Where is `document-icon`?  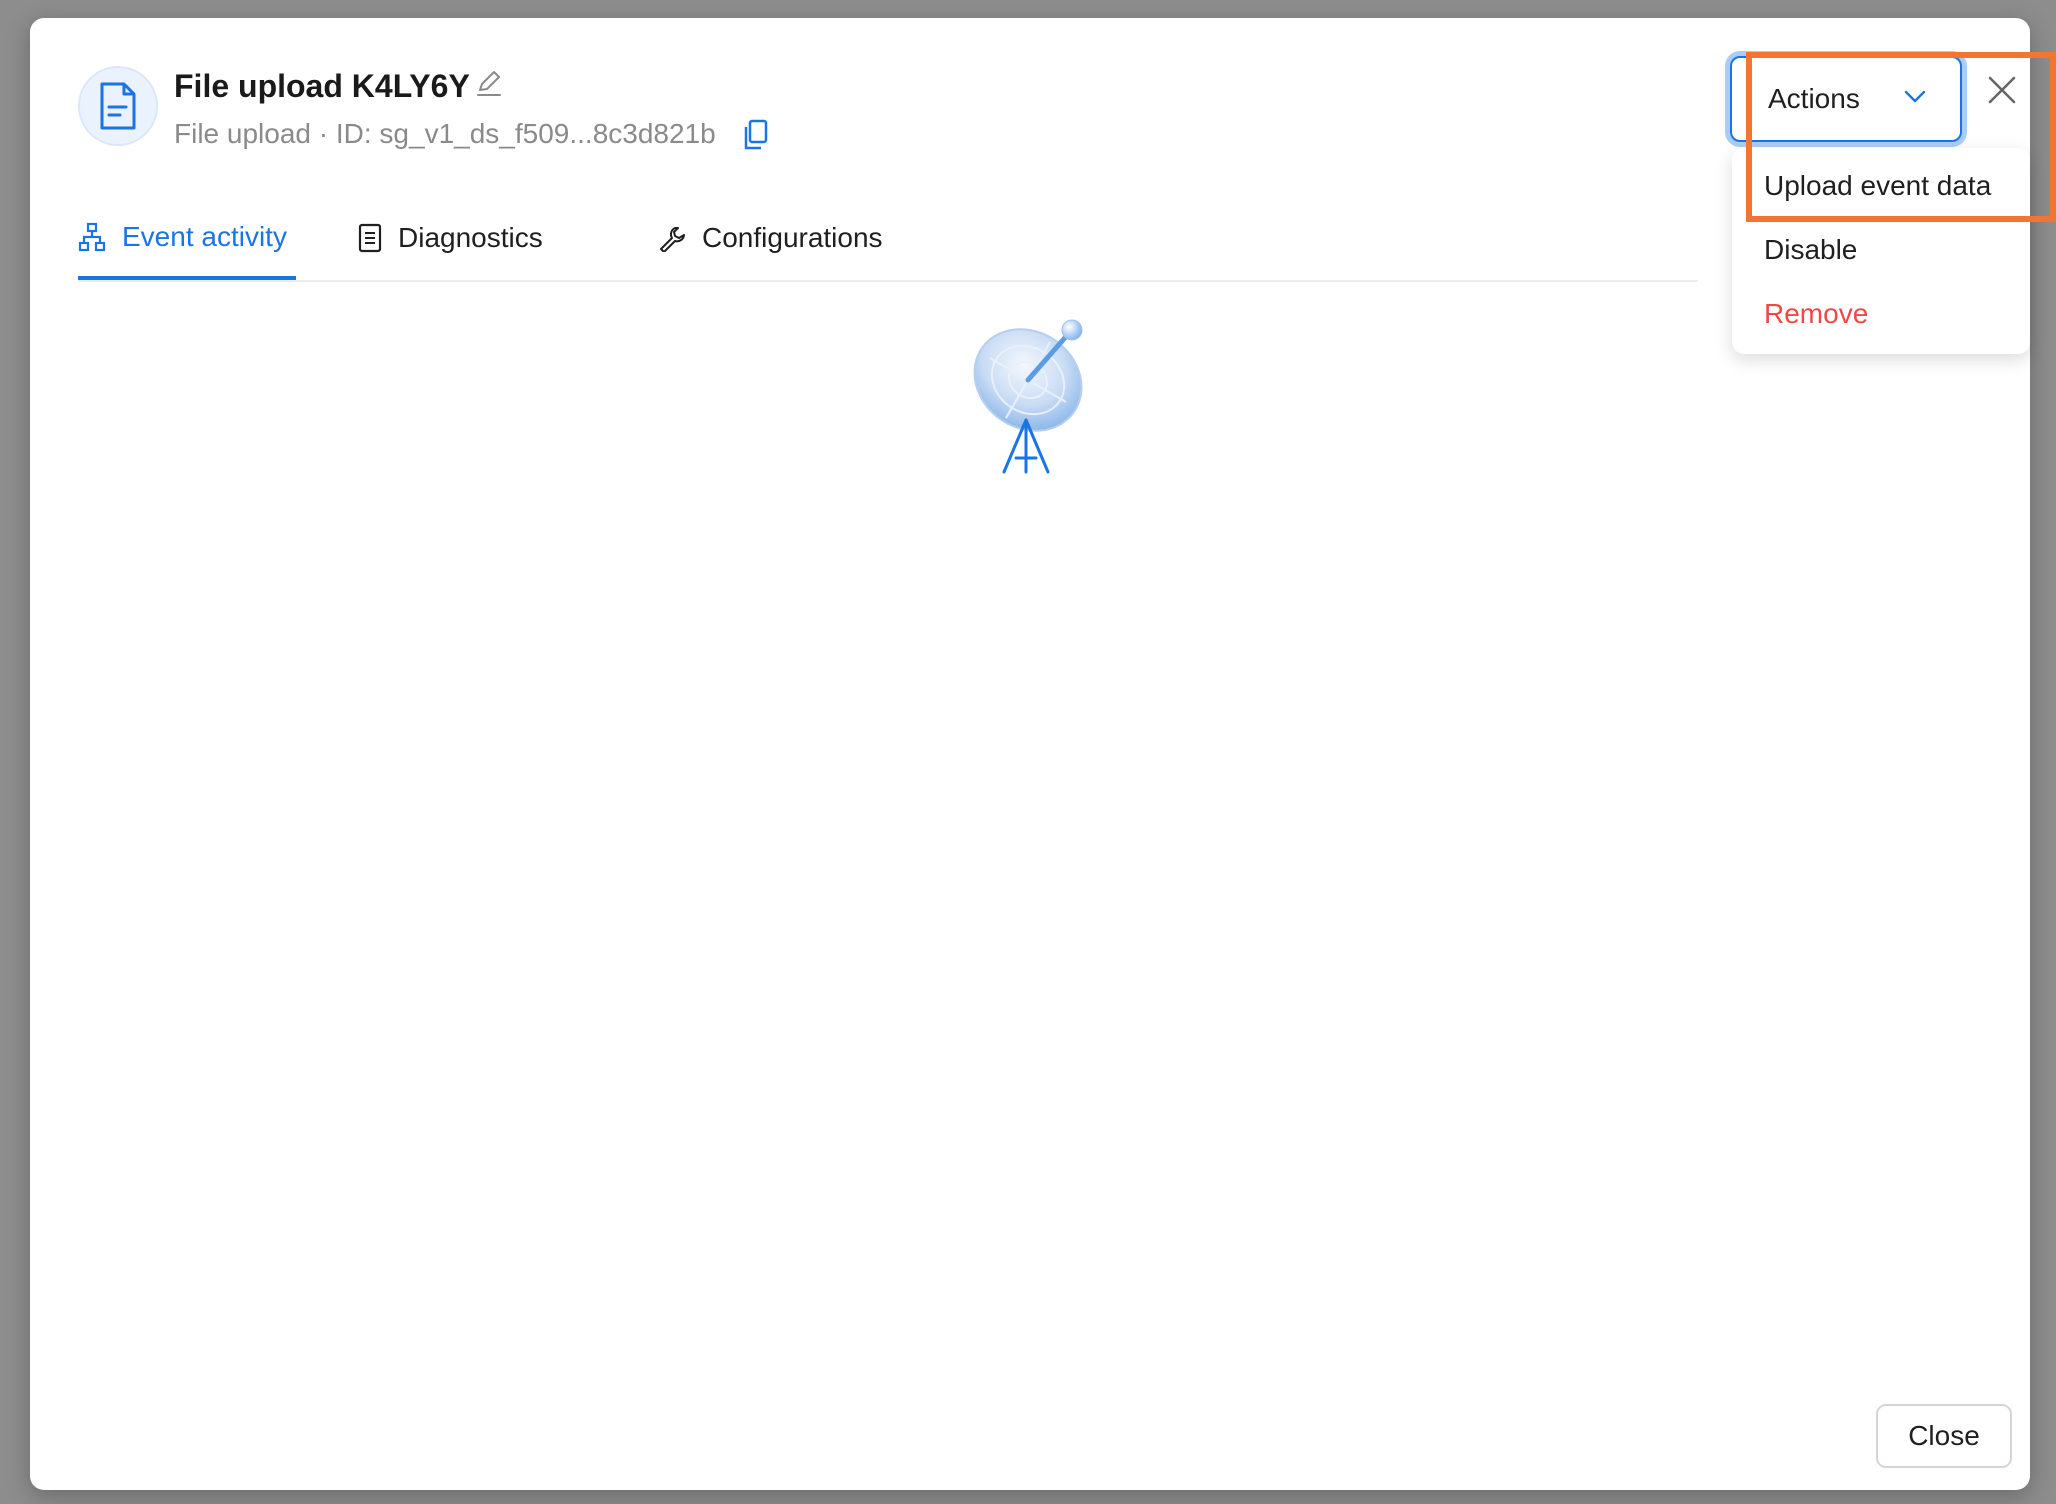 document-icon is located at coordinates (118, 106).